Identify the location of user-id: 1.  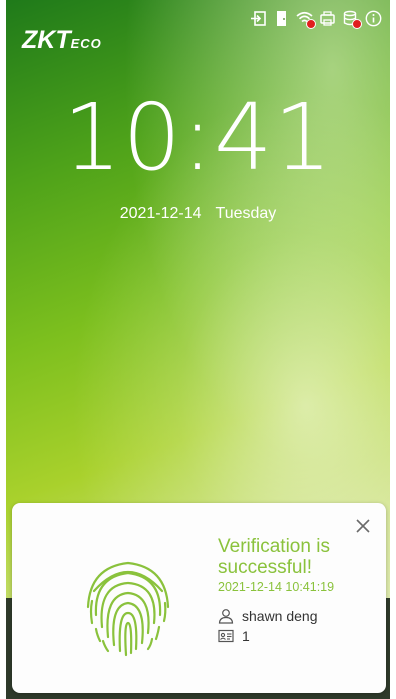
(246, 636).